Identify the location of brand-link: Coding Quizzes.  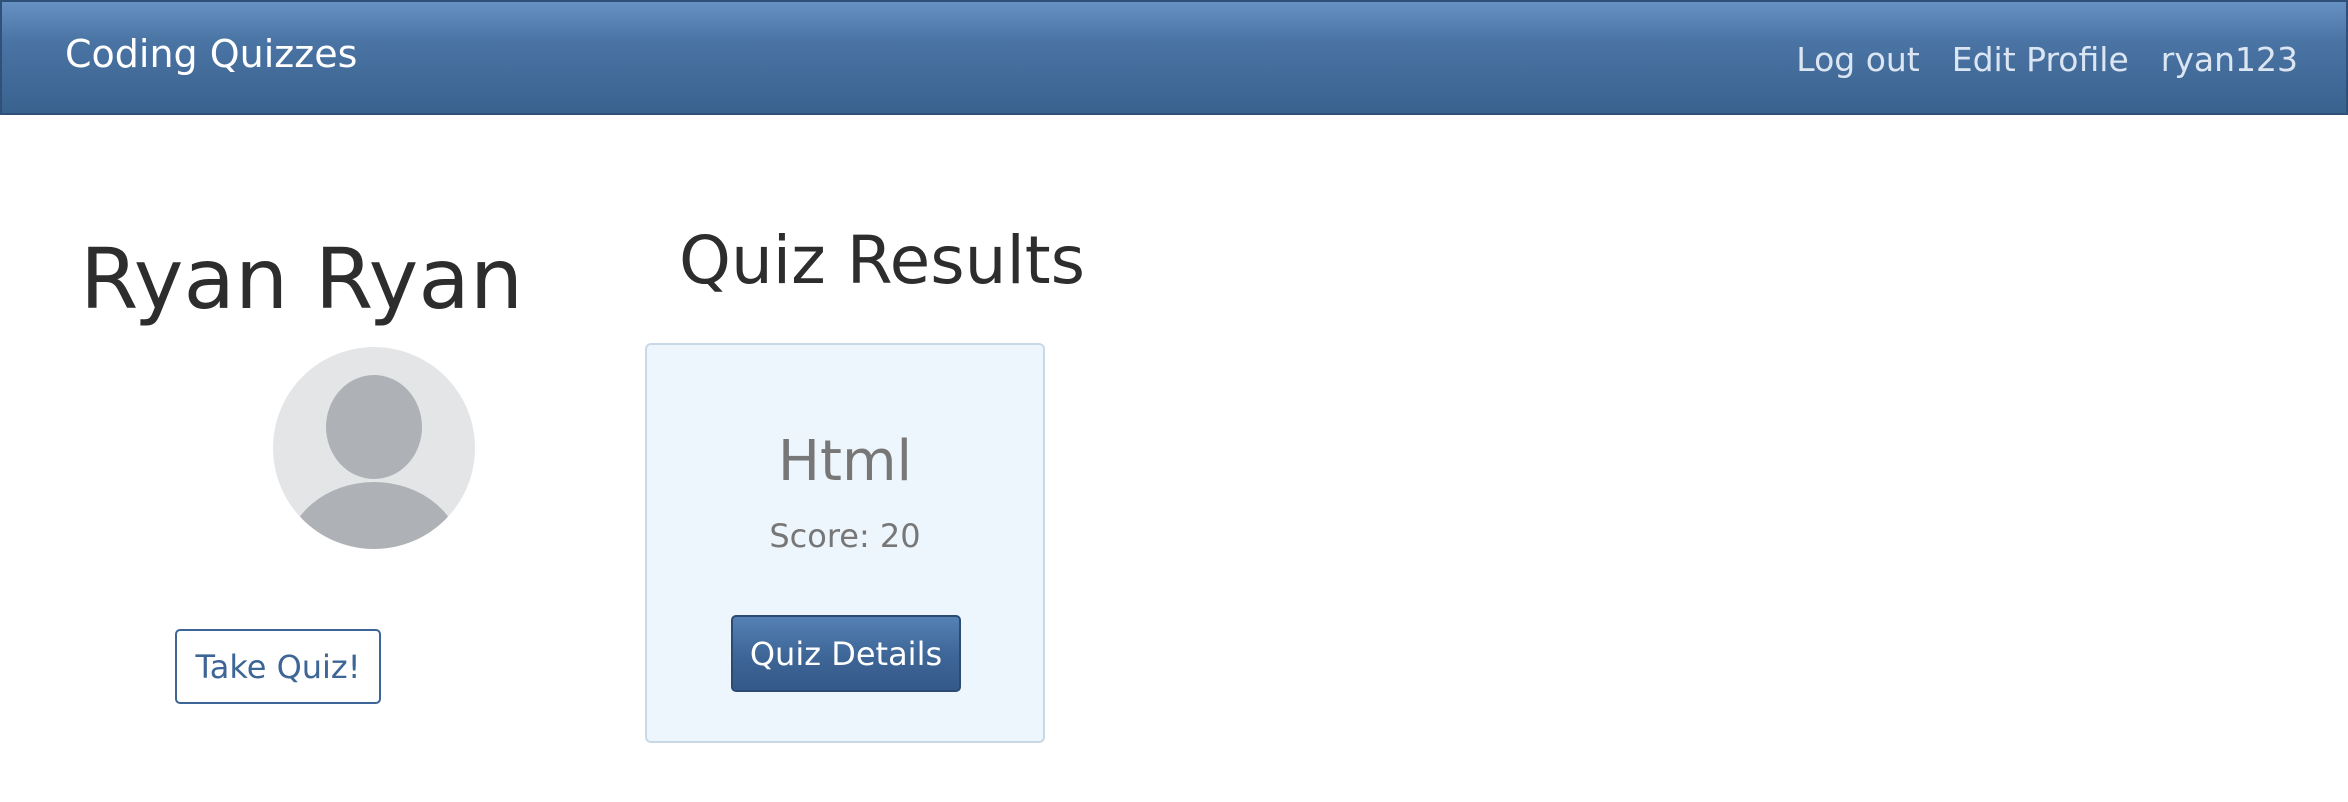
(211, 54).